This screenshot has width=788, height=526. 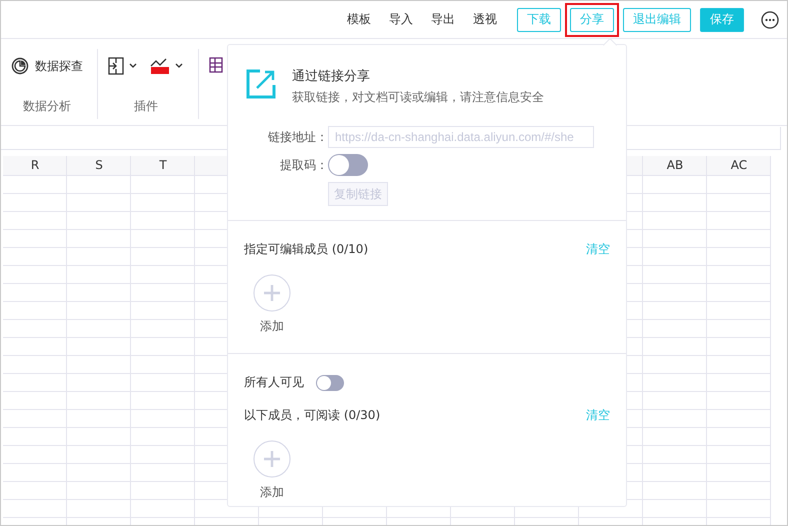 What do you see at coordinates (163, 165) in the screenshot?
I see `column-header: T` at bounding box center [163, 165].